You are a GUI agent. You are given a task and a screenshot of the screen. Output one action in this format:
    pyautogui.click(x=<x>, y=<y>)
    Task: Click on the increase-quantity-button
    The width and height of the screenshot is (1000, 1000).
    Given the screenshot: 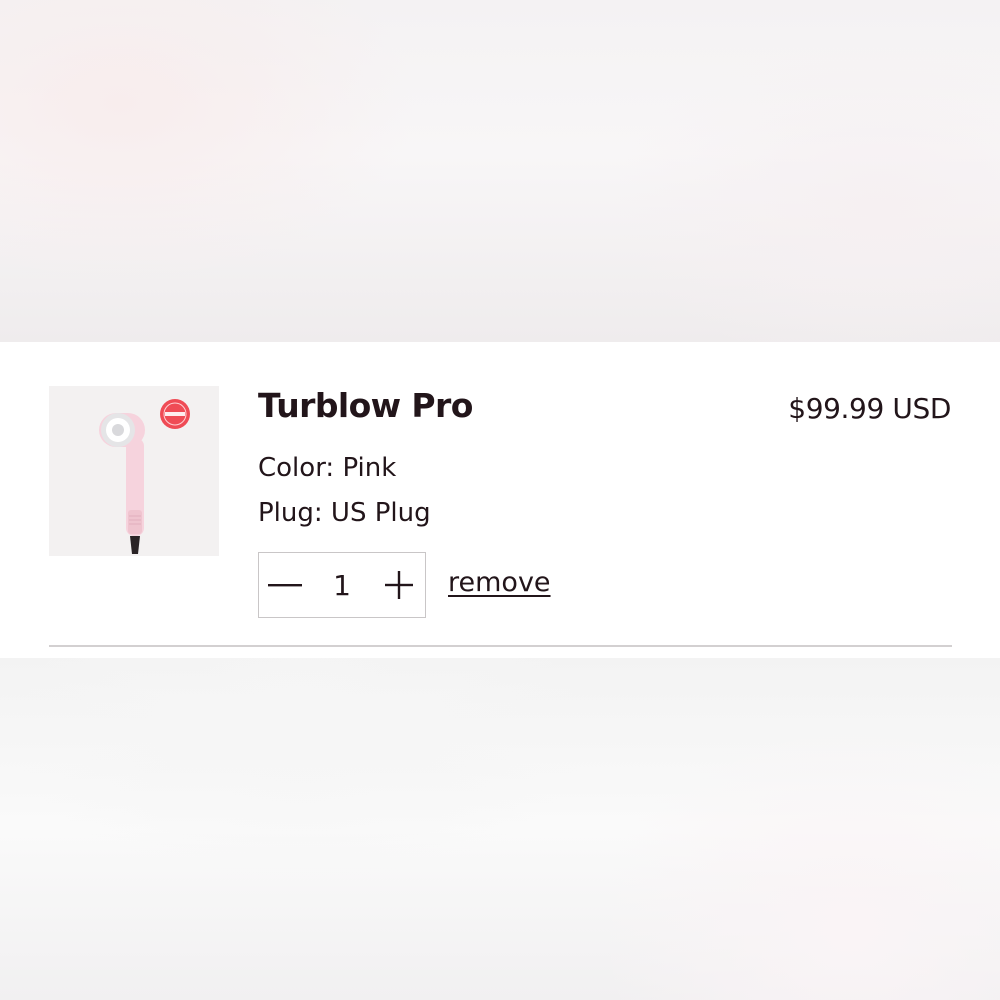 What is the action you would take?
    pyautogui.click(x=399, y=585)
    